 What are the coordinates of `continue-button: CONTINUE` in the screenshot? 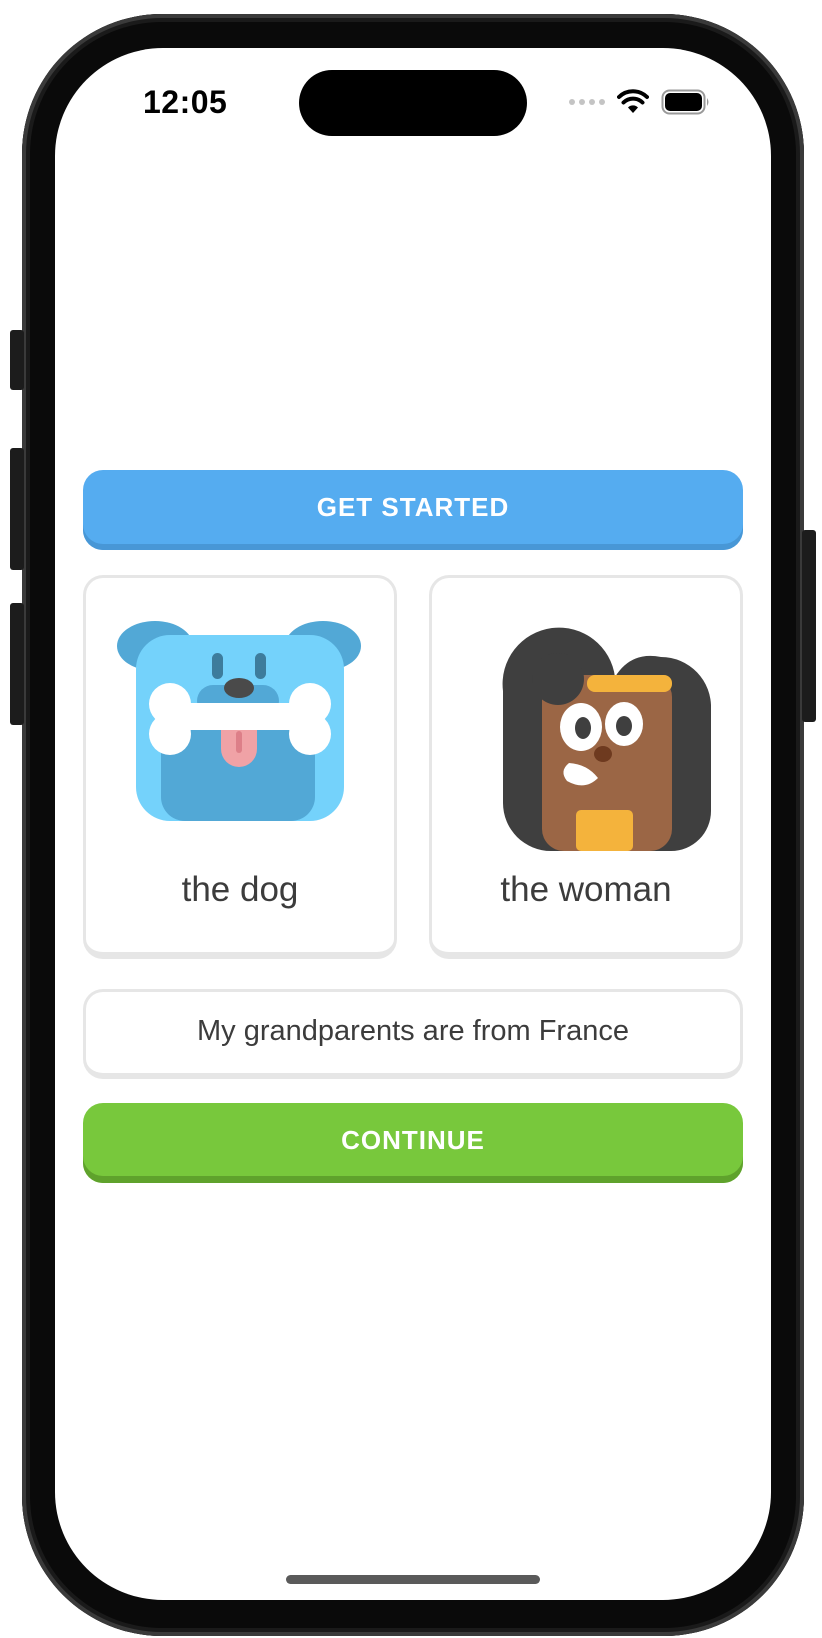 It's located at (413, 1143).